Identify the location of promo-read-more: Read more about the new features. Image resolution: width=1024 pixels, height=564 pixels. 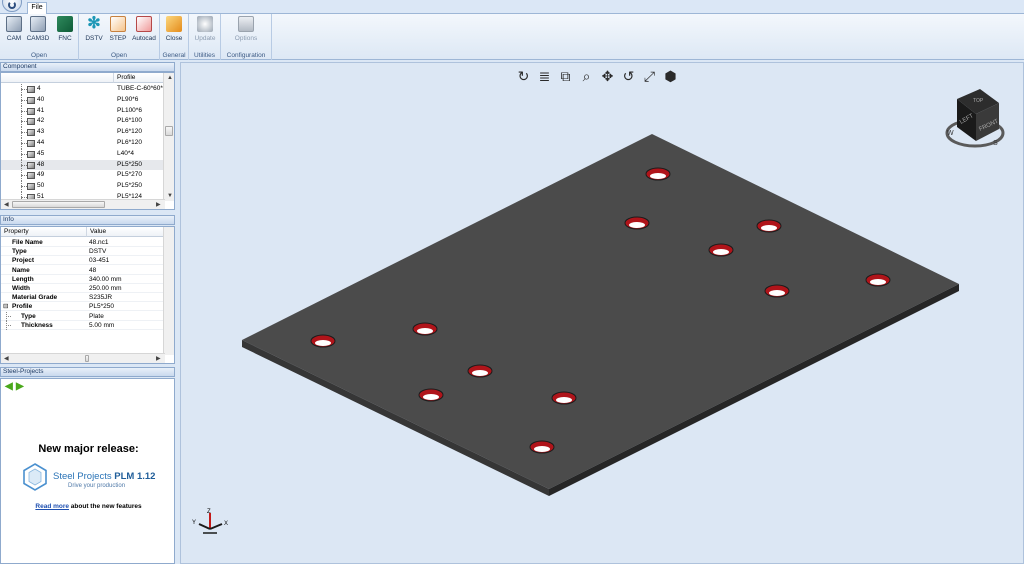
(88, 506).